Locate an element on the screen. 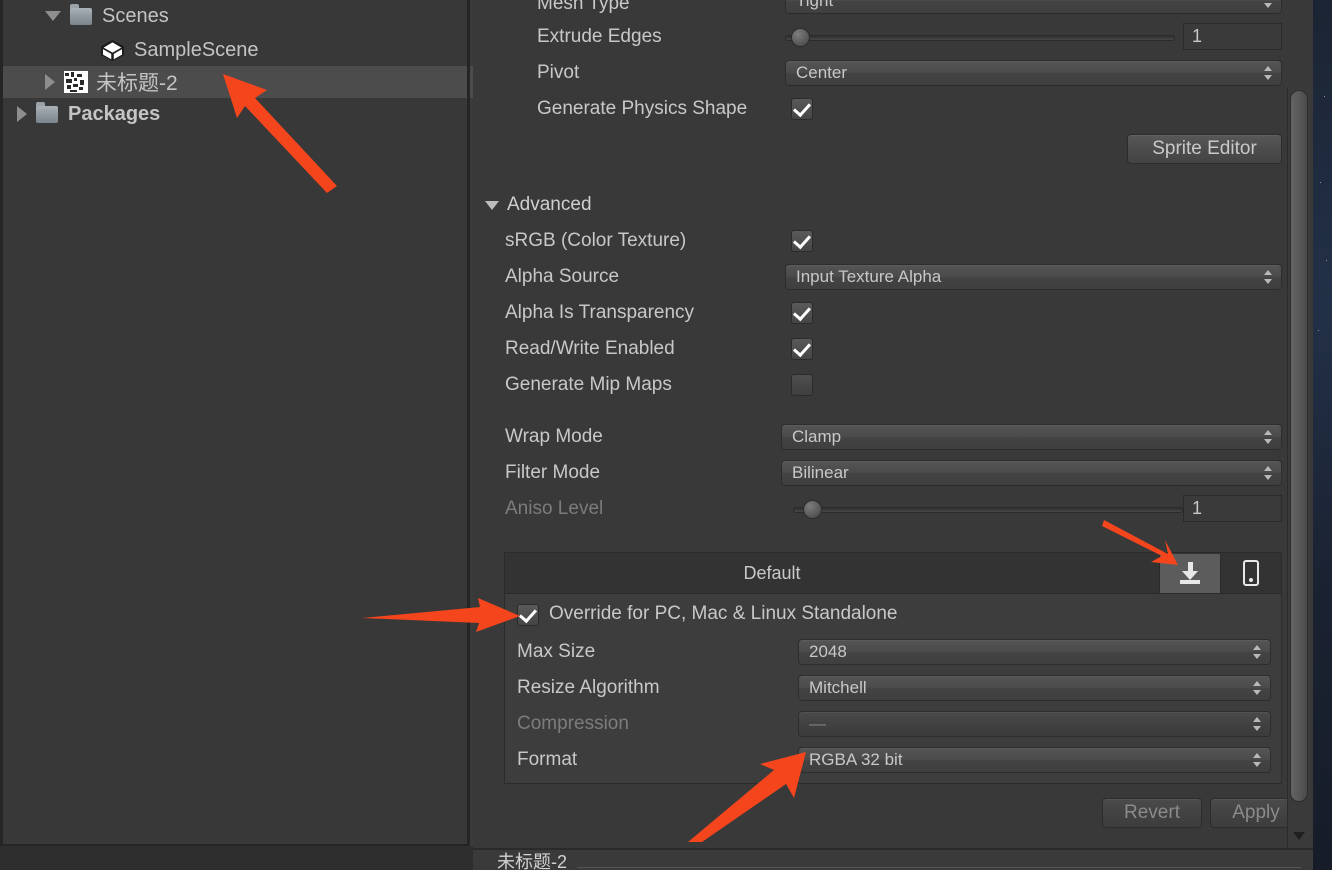 The height and width of the screenshot is (870, 1332). max-size-label: Max Size is located at coordinates (556, 651).